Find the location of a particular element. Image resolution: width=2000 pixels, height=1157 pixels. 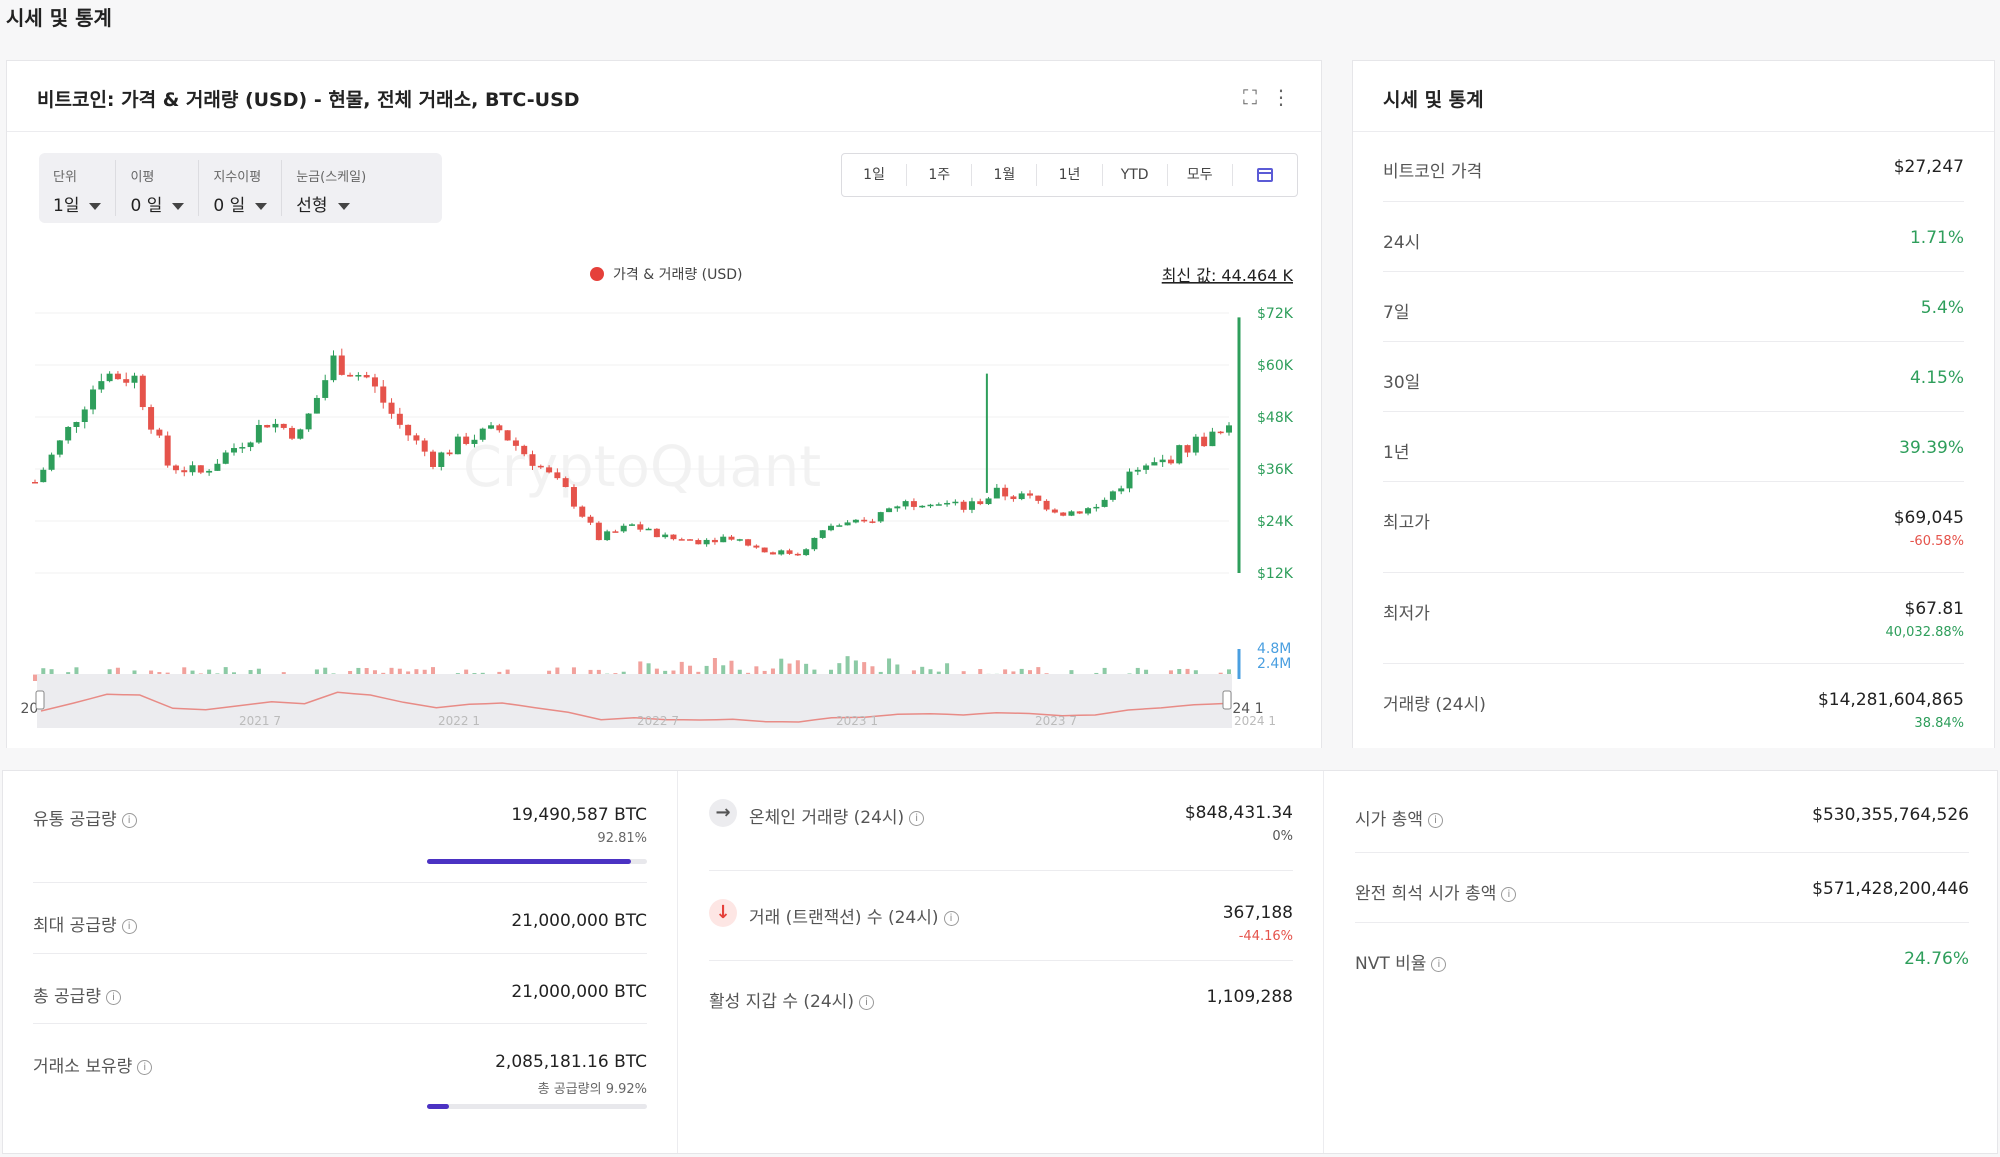

market-value: 24.76% is located at coordinates (1936, 959).